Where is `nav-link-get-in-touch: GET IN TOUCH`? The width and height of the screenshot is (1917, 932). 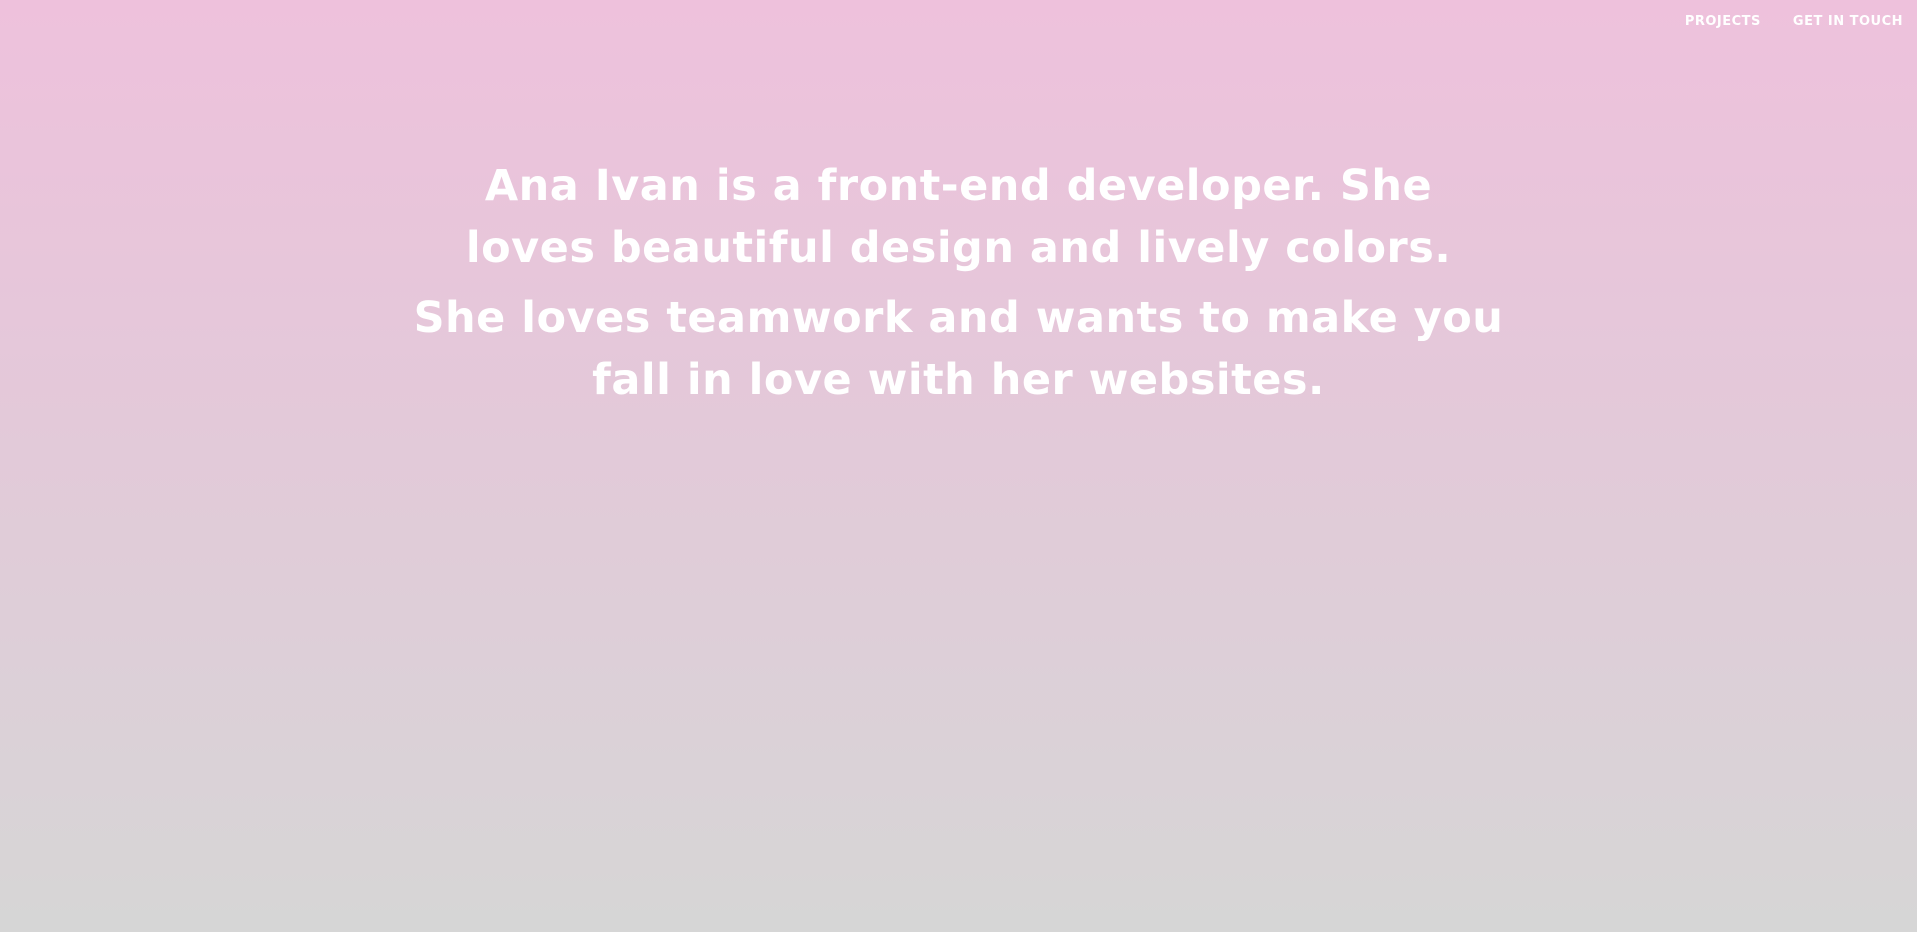
nav-link-get-in-touch: GET IN TOUCH is located at coordinates (1848, 22).